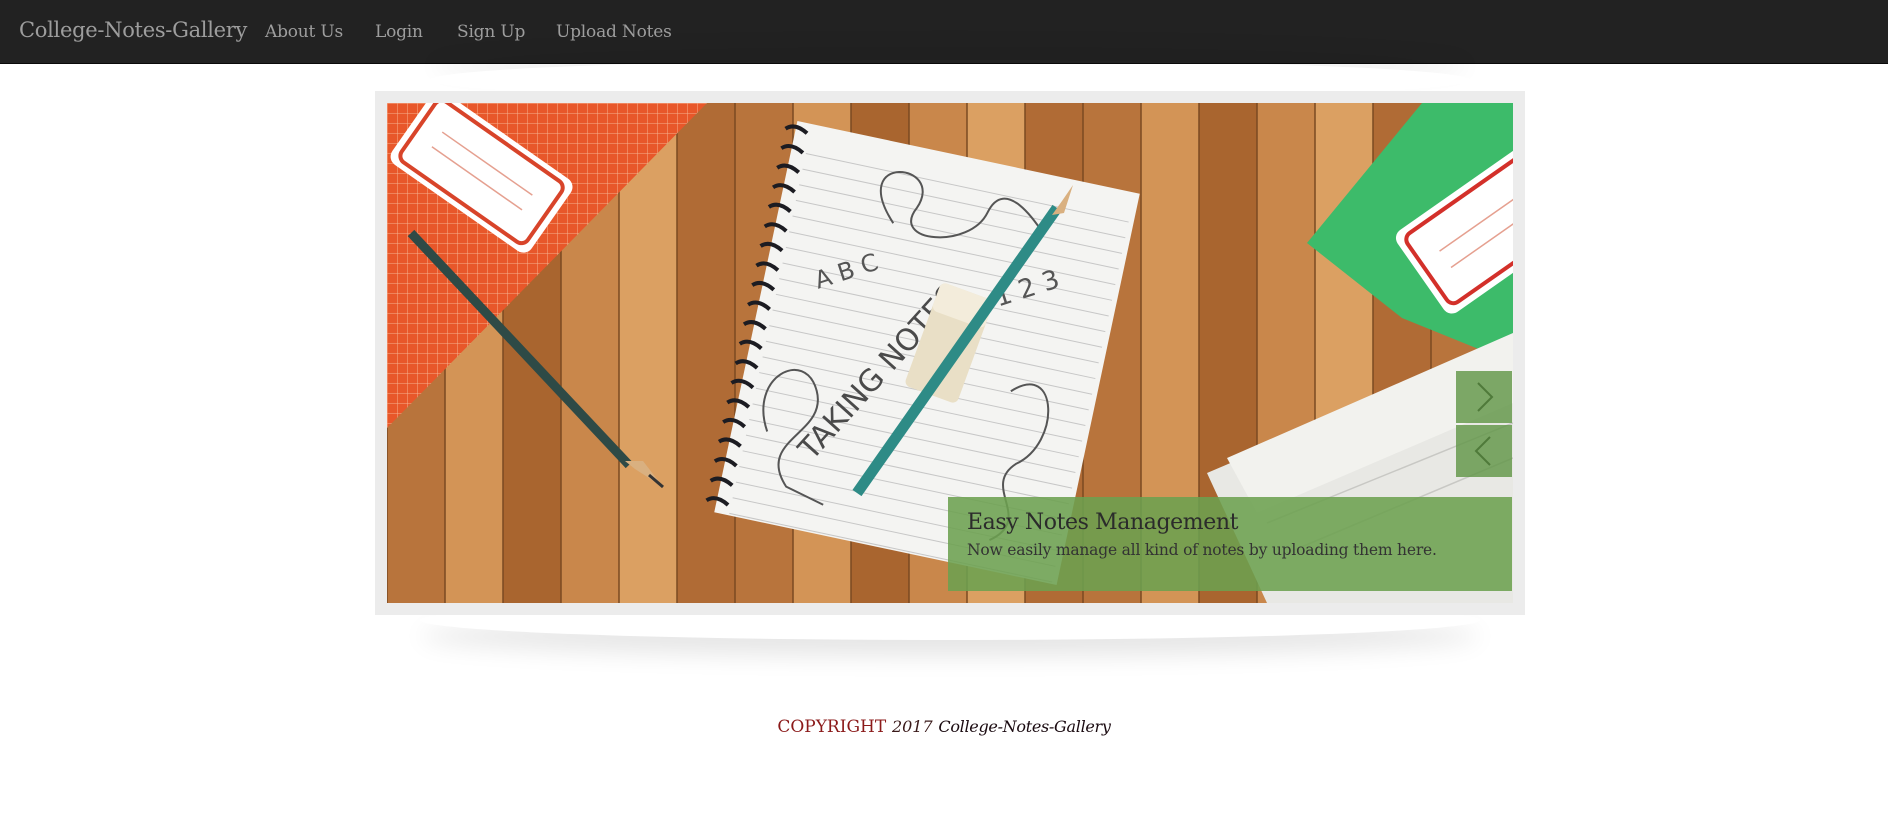  I want to click on prev-slide-button, so click(1484, 451).